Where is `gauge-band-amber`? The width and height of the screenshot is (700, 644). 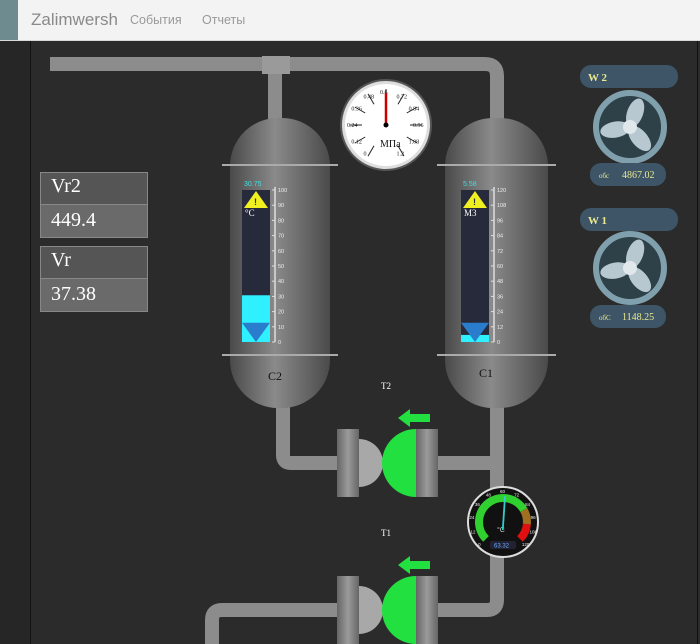
gauge-band-amber is located at coordinates (525, 516).